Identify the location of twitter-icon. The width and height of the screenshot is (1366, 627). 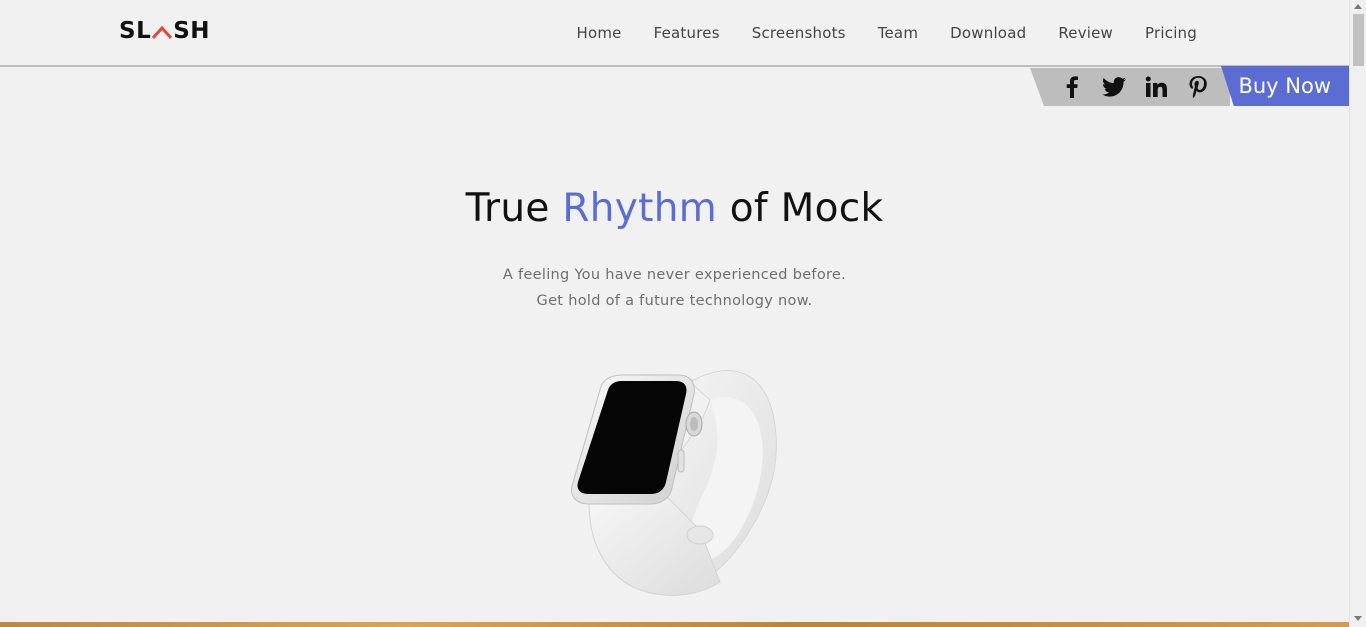
(1114, 87).